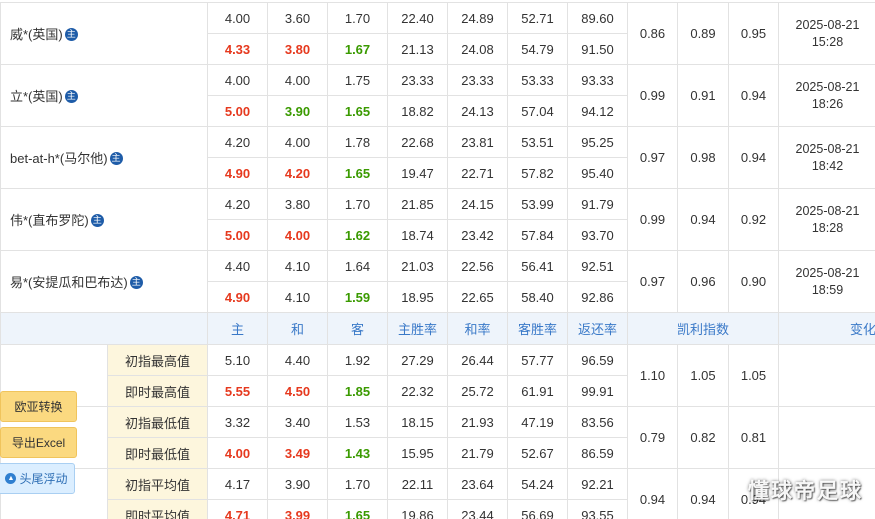  What do you see at coordinates (477, 422) in the screenshot?
I see `stats-init-cell: 21.93` at bounding box center [477, 422].